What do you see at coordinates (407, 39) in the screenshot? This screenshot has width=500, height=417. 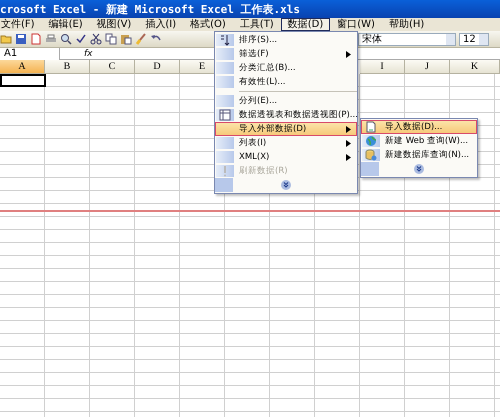 I see `font-field: 宋体` at bounding box center [407, 39].